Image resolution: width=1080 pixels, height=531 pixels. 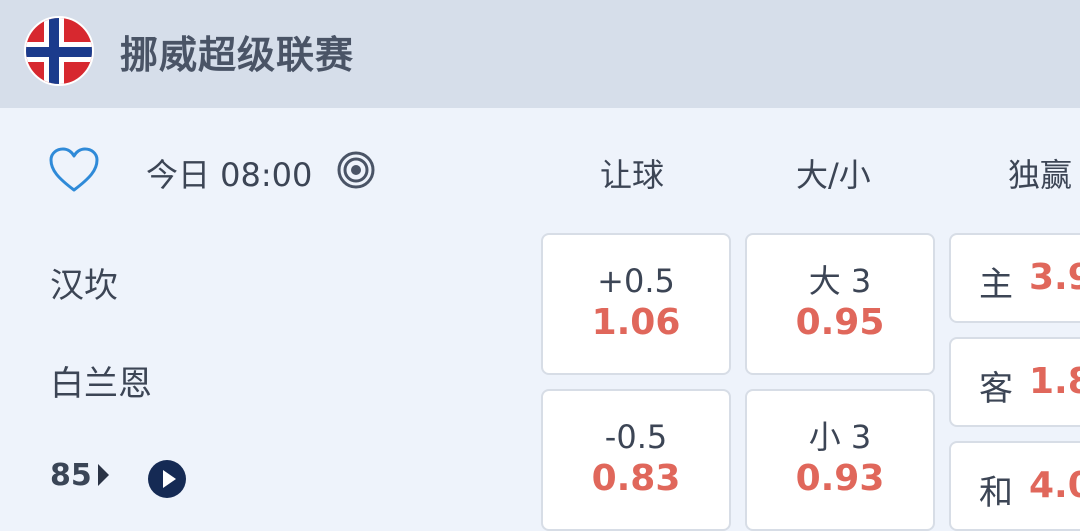 I want to click on handicap-line: +0.5, so click(x=636, y=281).